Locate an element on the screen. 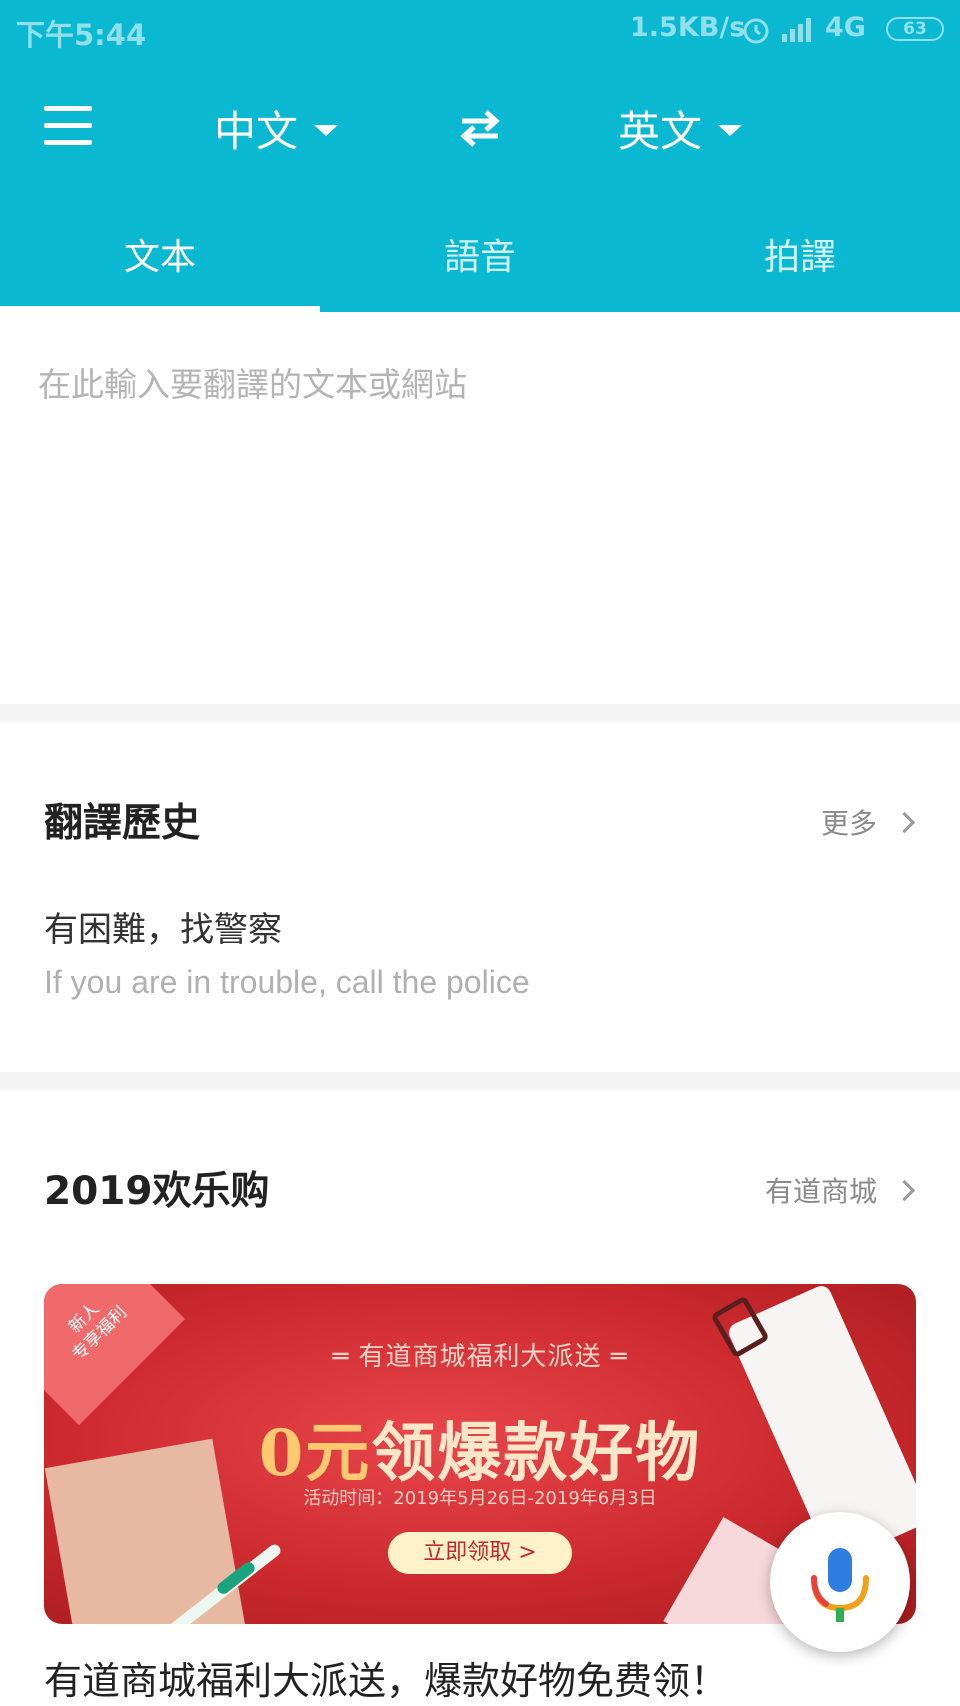 The image size is (960, 1706). history-more-link: 更多 is located at coordinates (868, 822).